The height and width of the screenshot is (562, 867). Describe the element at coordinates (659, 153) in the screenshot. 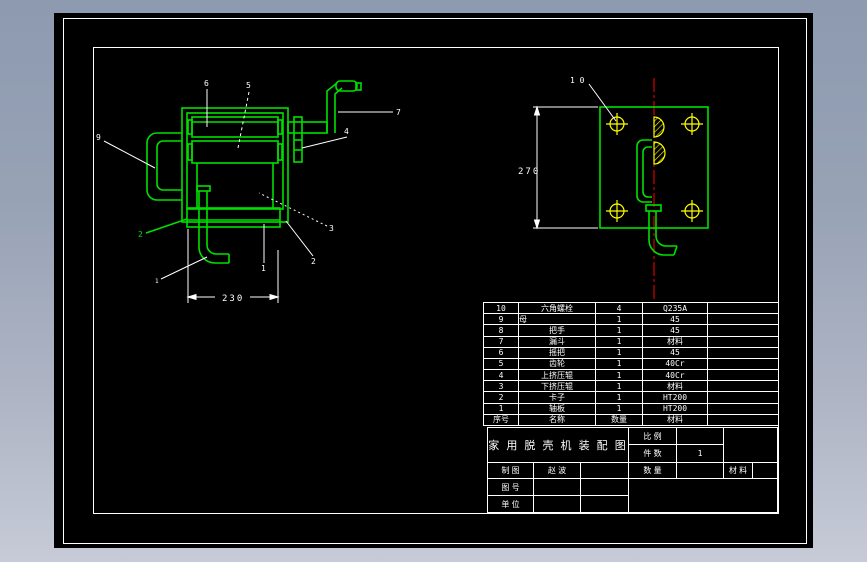

I see `shaft-section-bottom` at that location.